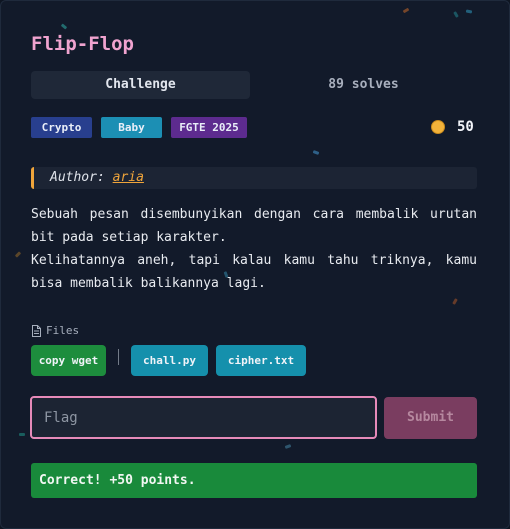 The width and height of the screenshot is (510, 529). What do you see at coordinates (131, 127) in the screenshot?
I see `tag-difficulty: Baby` at bounding box center [131, 127].